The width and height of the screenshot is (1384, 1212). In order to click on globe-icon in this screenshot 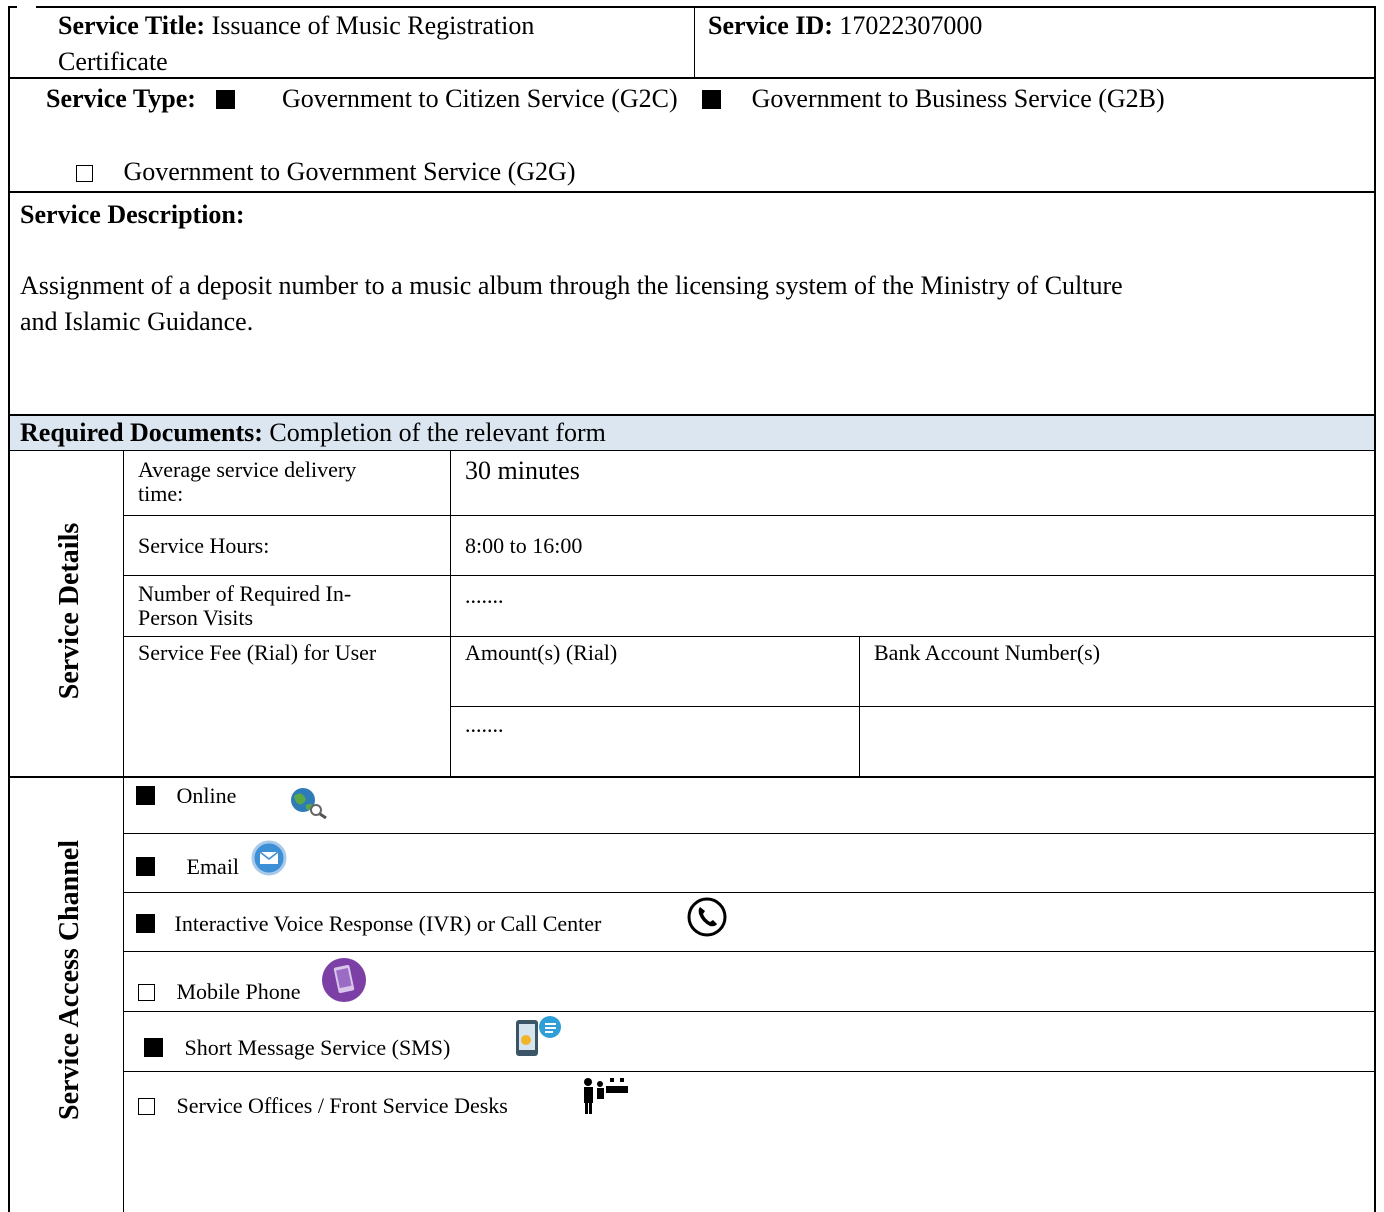, I will do `click(309, 803)`.